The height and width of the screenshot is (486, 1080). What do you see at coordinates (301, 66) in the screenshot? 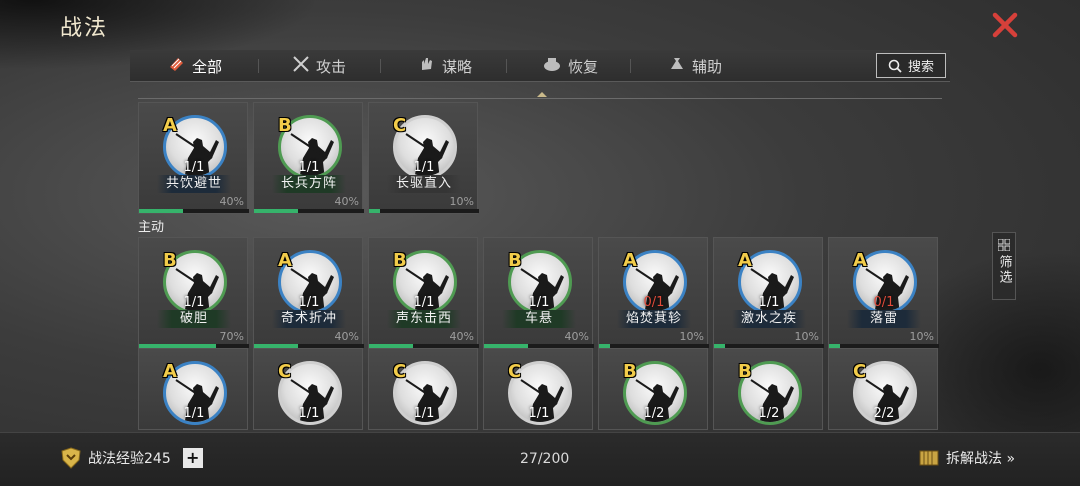
I see `crossed-swords-icon` at bounding box center [301, 66].